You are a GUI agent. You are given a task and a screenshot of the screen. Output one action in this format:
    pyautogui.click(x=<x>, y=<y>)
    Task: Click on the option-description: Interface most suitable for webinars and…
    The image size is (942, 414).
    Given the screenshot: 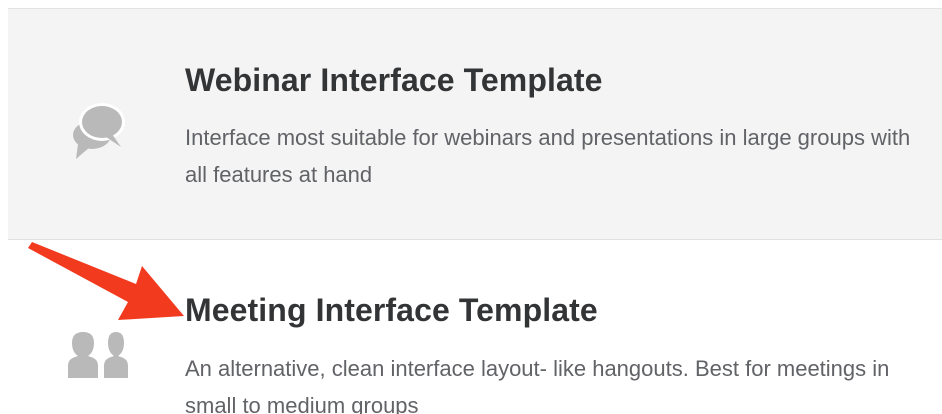 What is the action you would take?
    pyautogui.click(x=548, y=156)
    